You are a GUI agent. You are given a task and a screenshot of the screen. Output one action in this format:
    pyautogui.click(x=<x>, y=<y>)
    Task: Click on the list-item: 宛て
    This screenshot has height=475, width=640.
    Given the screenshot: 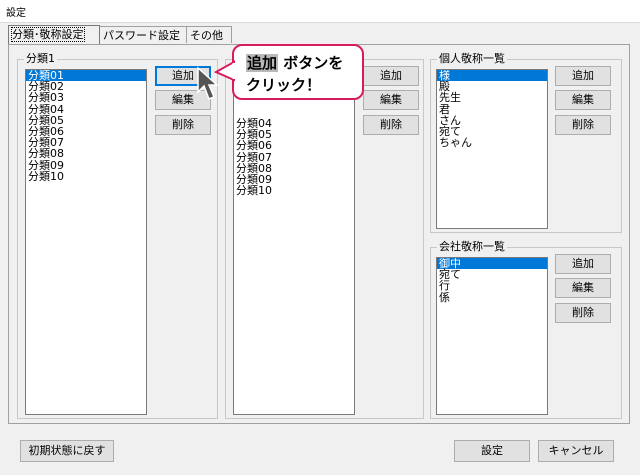 What is the action you would take?
    pyautogui.click(x=492, y=274)
    